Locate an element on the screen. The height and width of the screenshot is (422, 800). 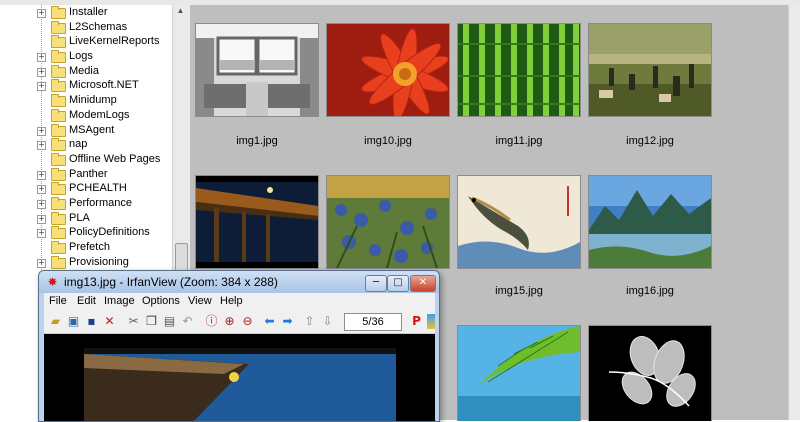
tree-item: + Panther is located at coordinates (86, 174).